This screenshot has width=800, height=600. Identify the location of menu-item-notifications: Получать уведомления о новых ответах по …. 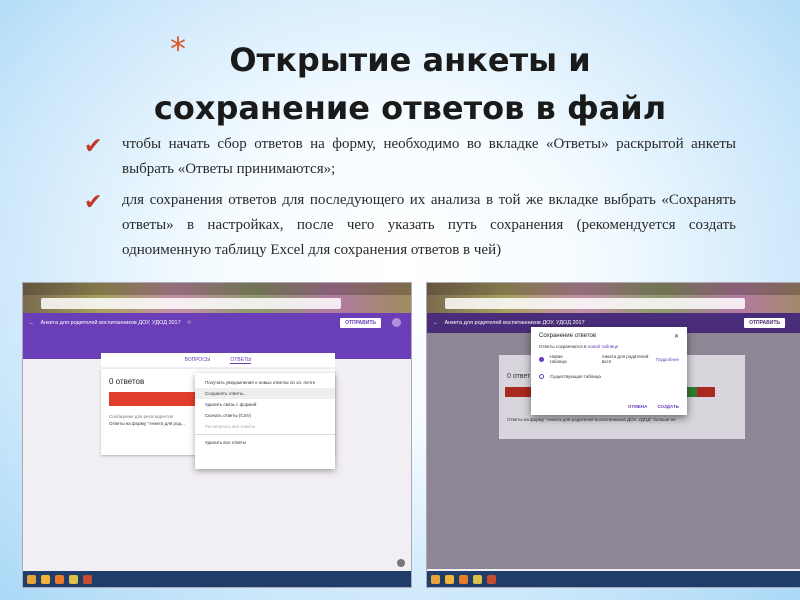
(265, 382).